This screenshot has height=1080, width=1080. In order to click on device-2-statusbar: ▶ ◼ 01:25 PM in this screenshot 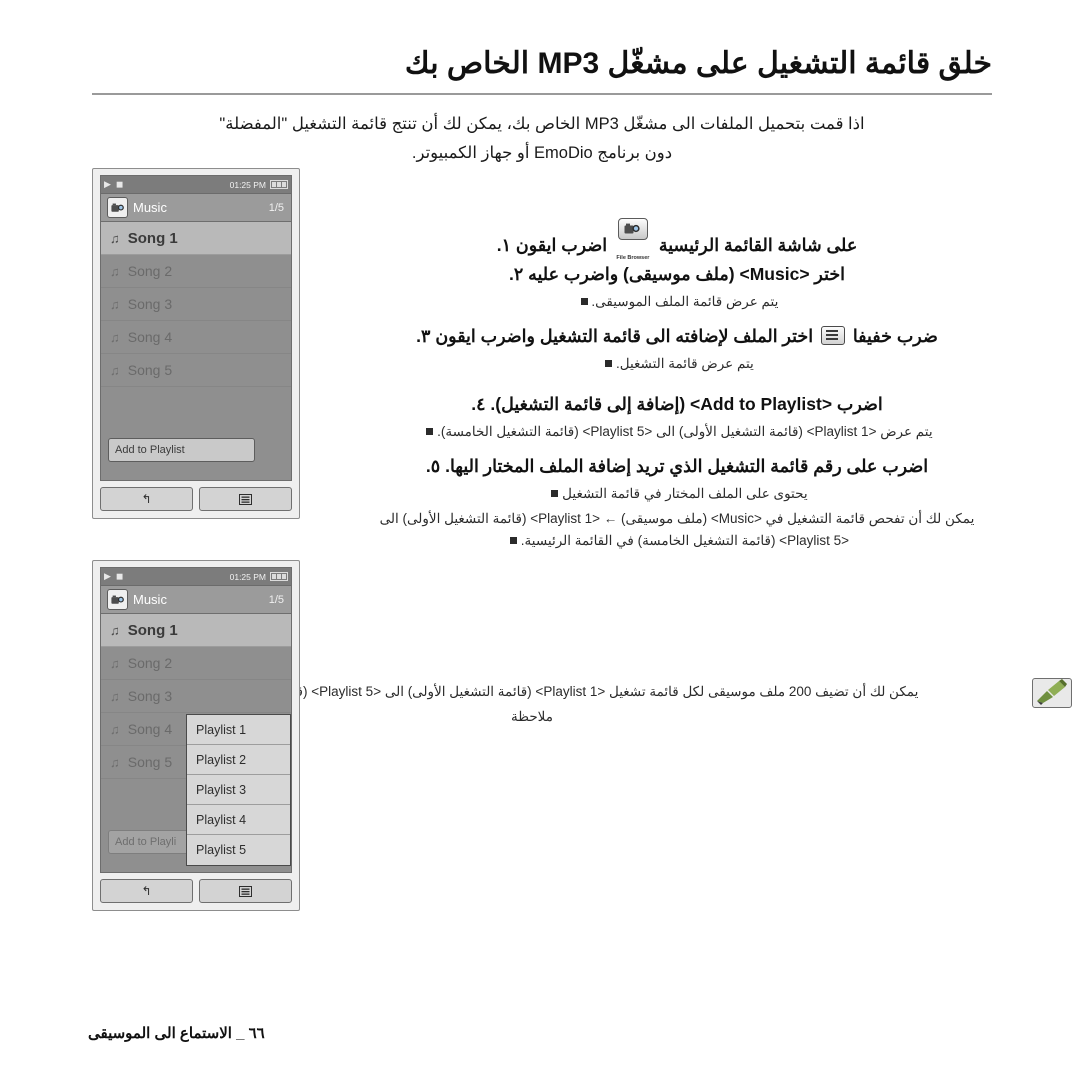, I will do `click(196, 577)`.